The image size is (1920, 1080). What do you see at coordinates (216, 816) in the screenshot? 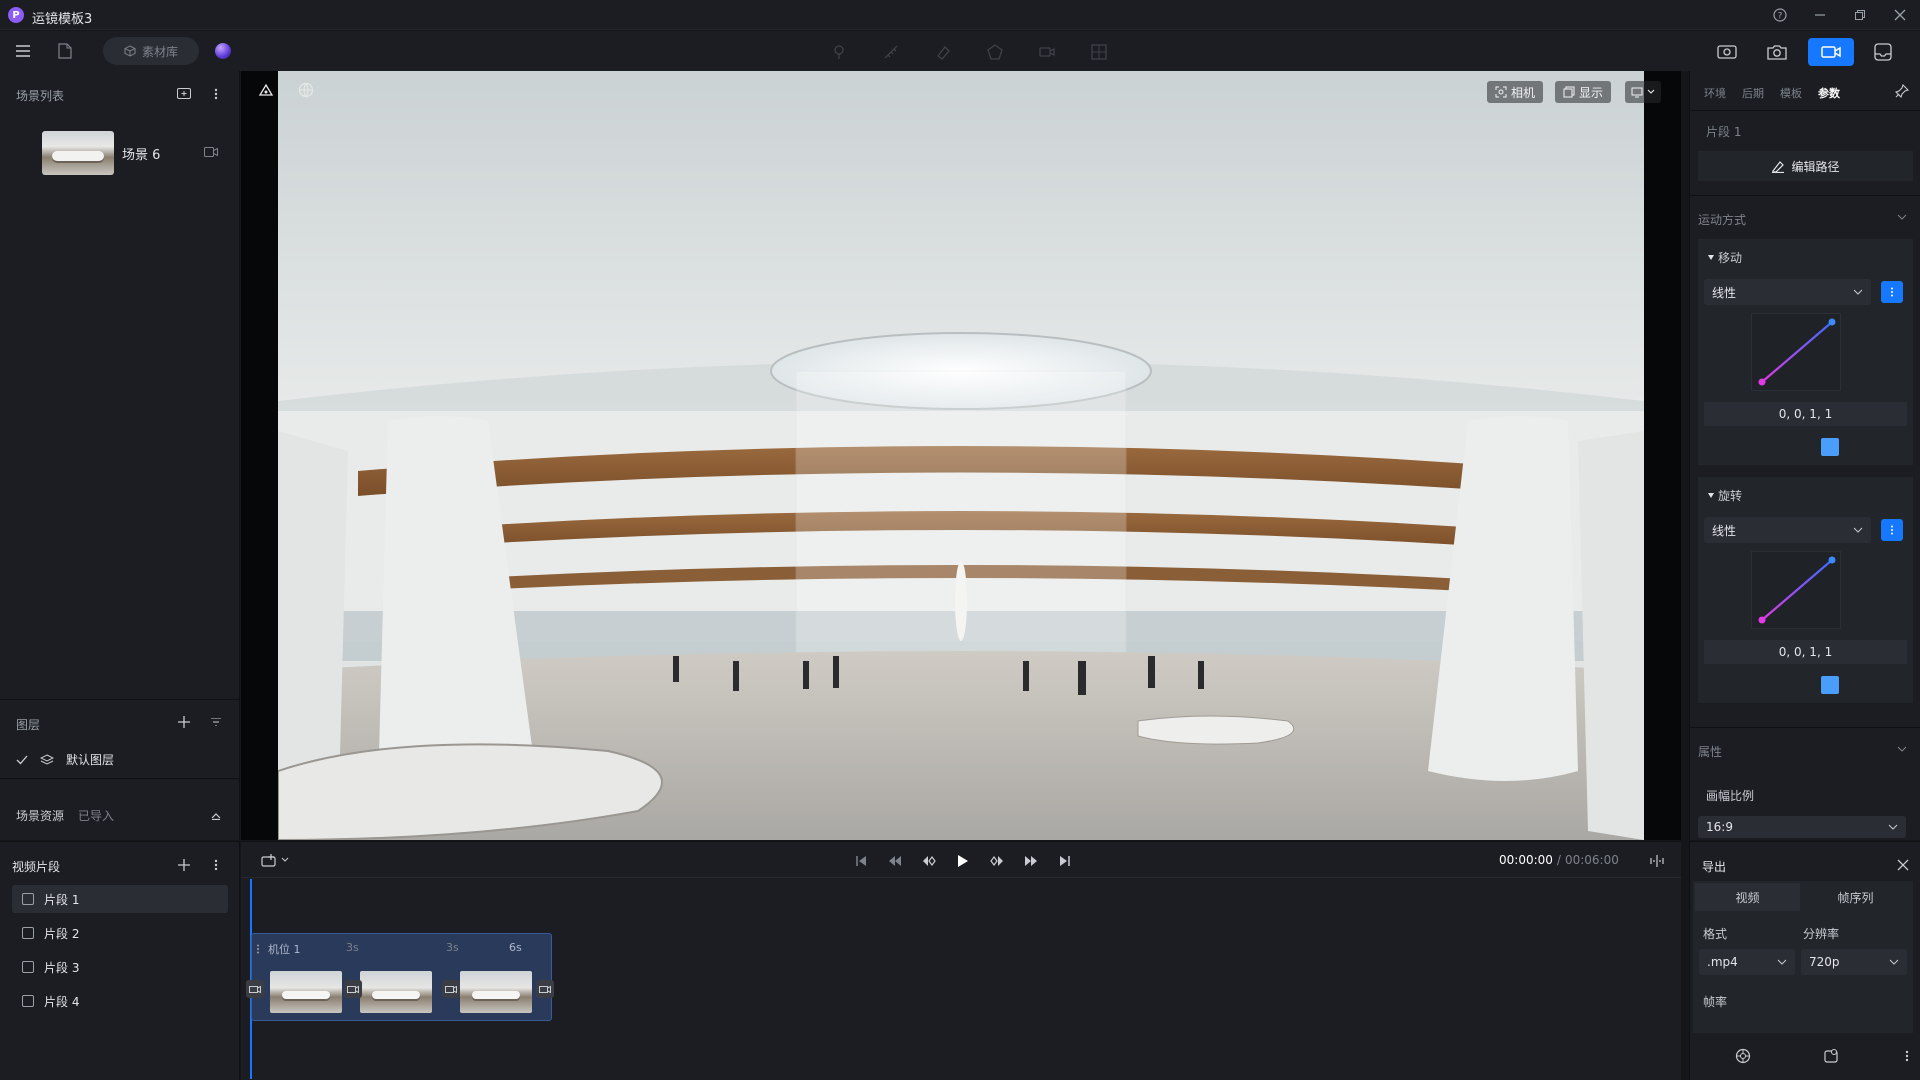
I see `chevron-up-icon` at bounding box center [216, 816].